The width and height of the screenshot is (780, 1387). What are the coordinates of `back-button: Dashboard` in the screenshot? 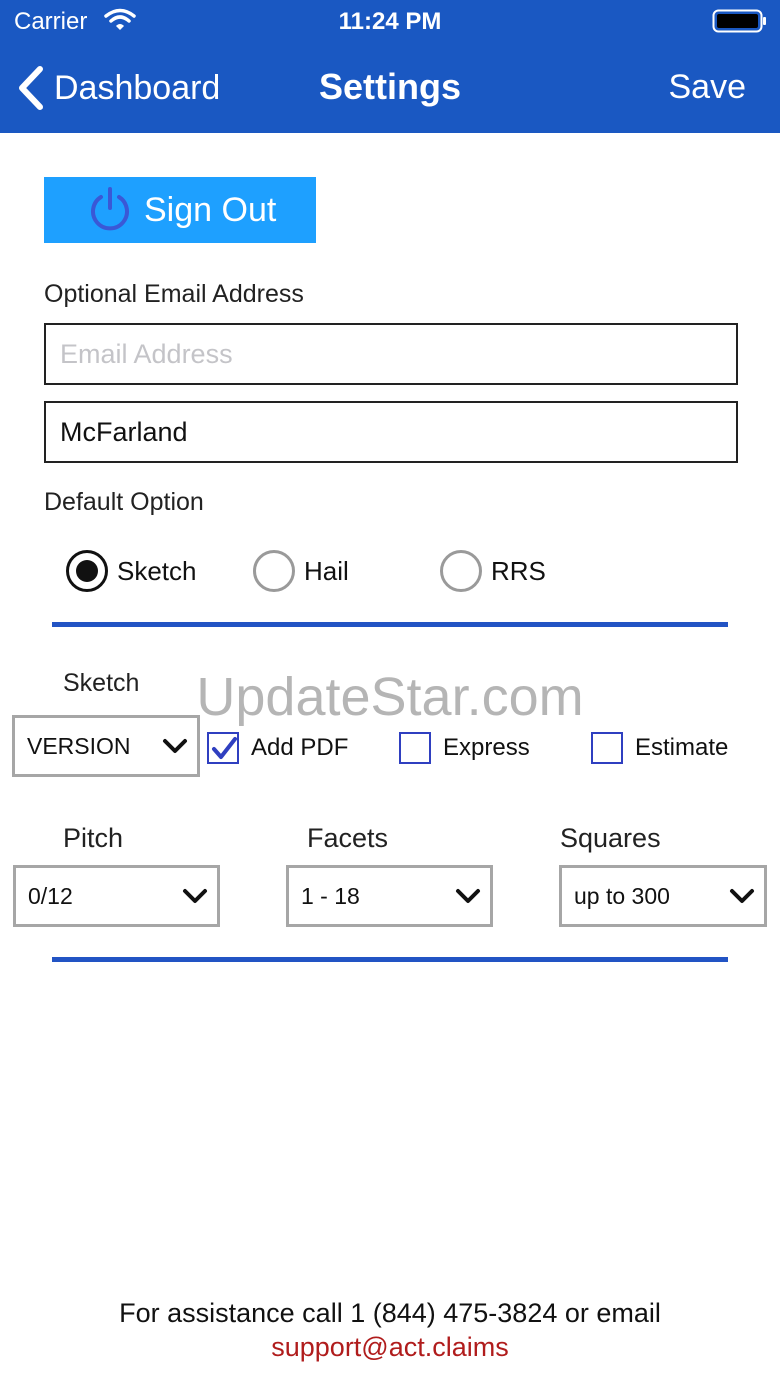 It's located at (118, 88).